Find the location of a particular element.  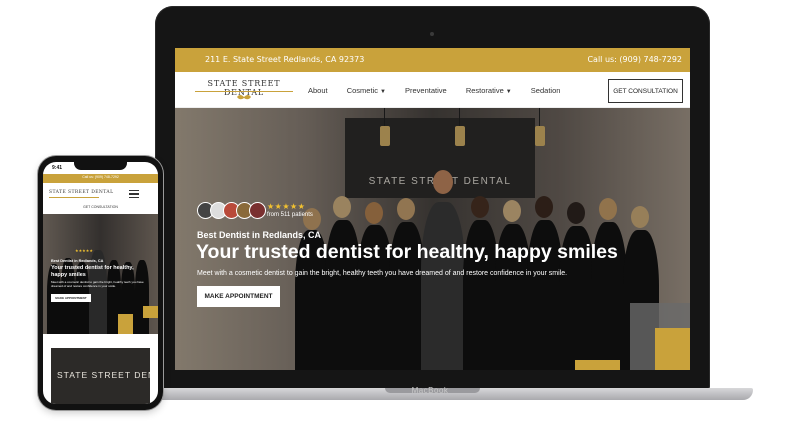

laptop-camera is located at coordinates (432, 34).